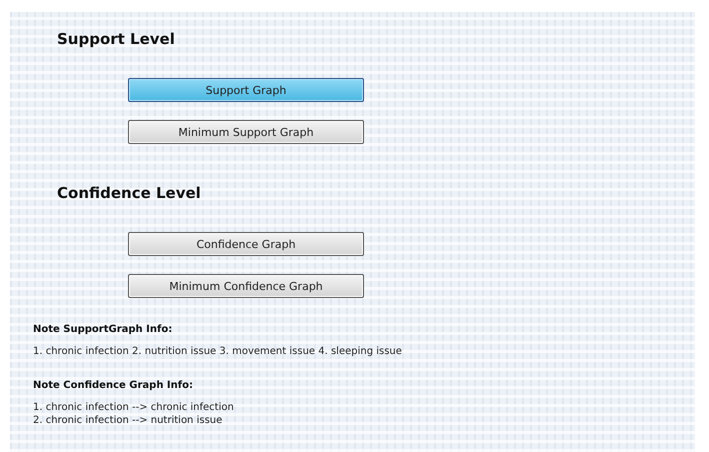 This screenshot has width=709, height=452. What do you see at coordinates (113, 385) in the screenshot?
I see `note-title: Note Confidence Graph Info:` at bounding box center [113, 385].